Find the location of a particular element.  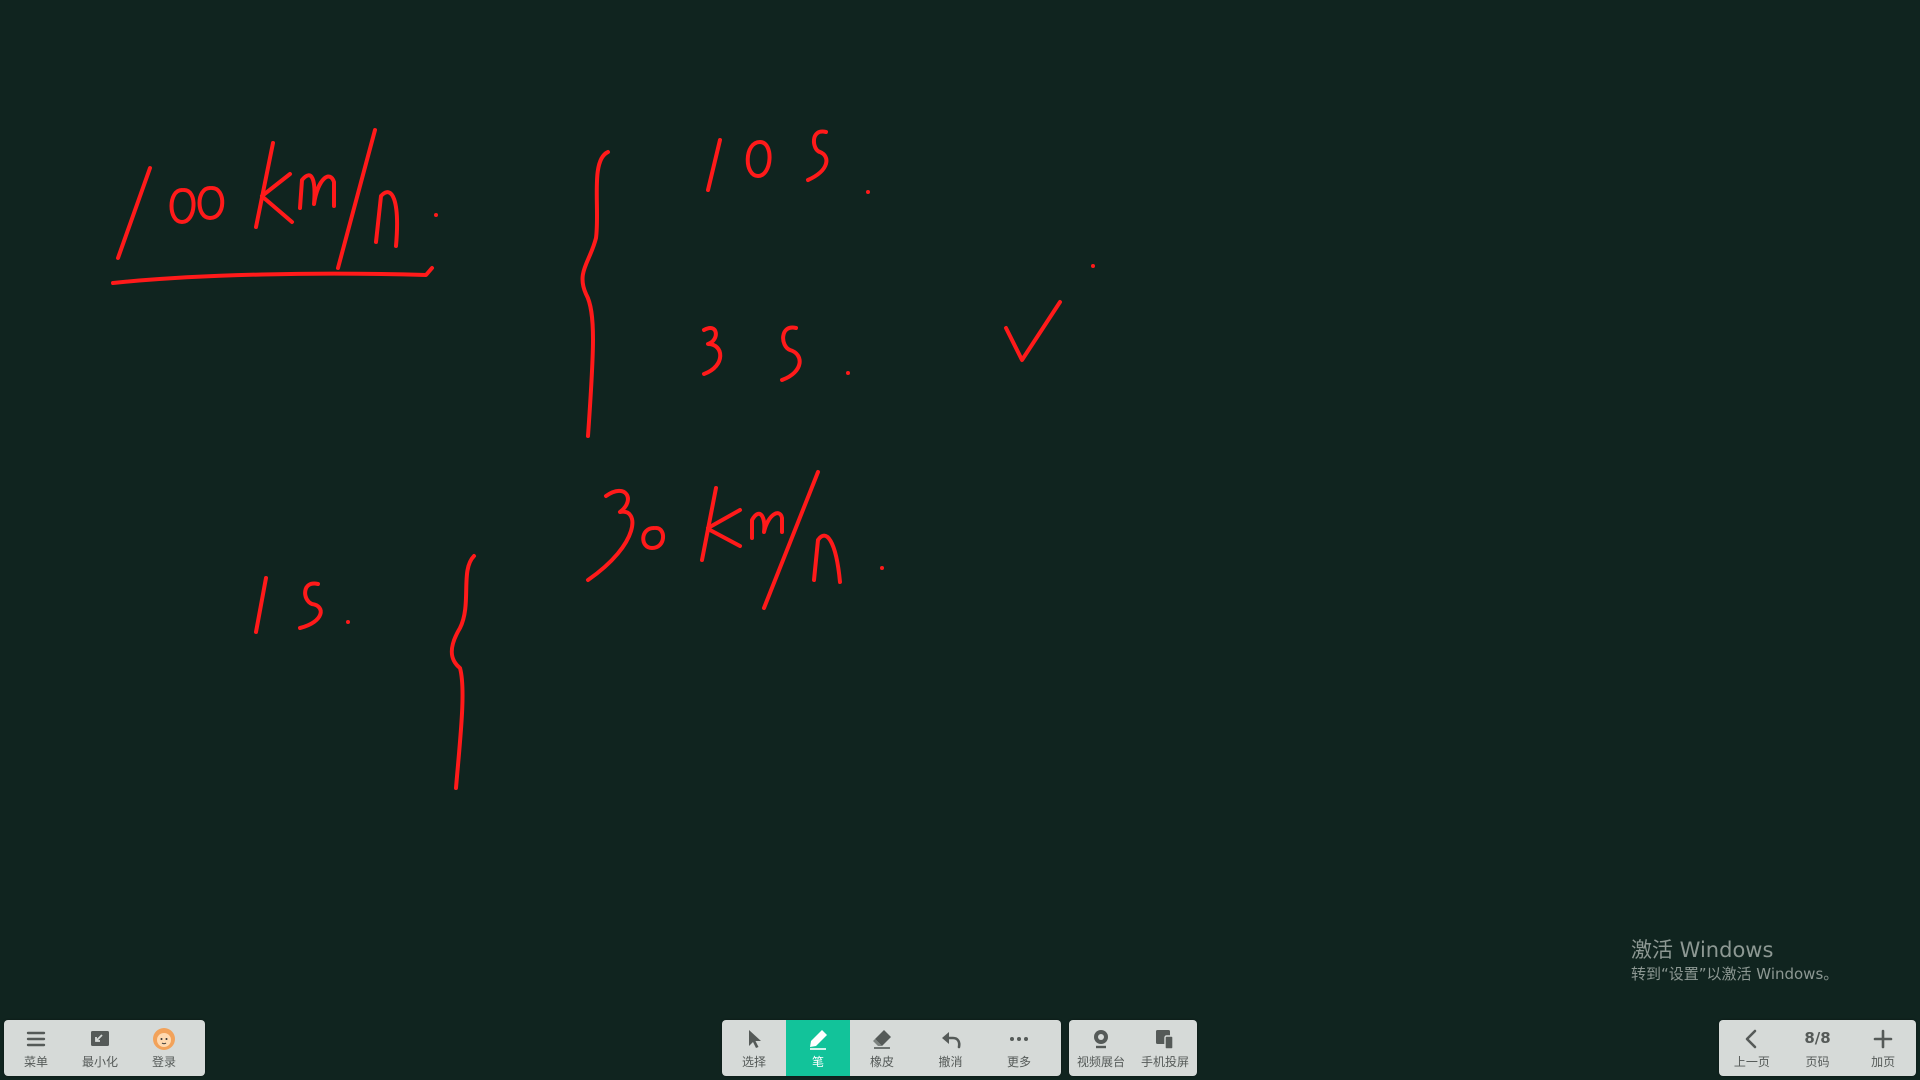

watermark-title: 激活 Windows is located at coordinates (1702, 950).